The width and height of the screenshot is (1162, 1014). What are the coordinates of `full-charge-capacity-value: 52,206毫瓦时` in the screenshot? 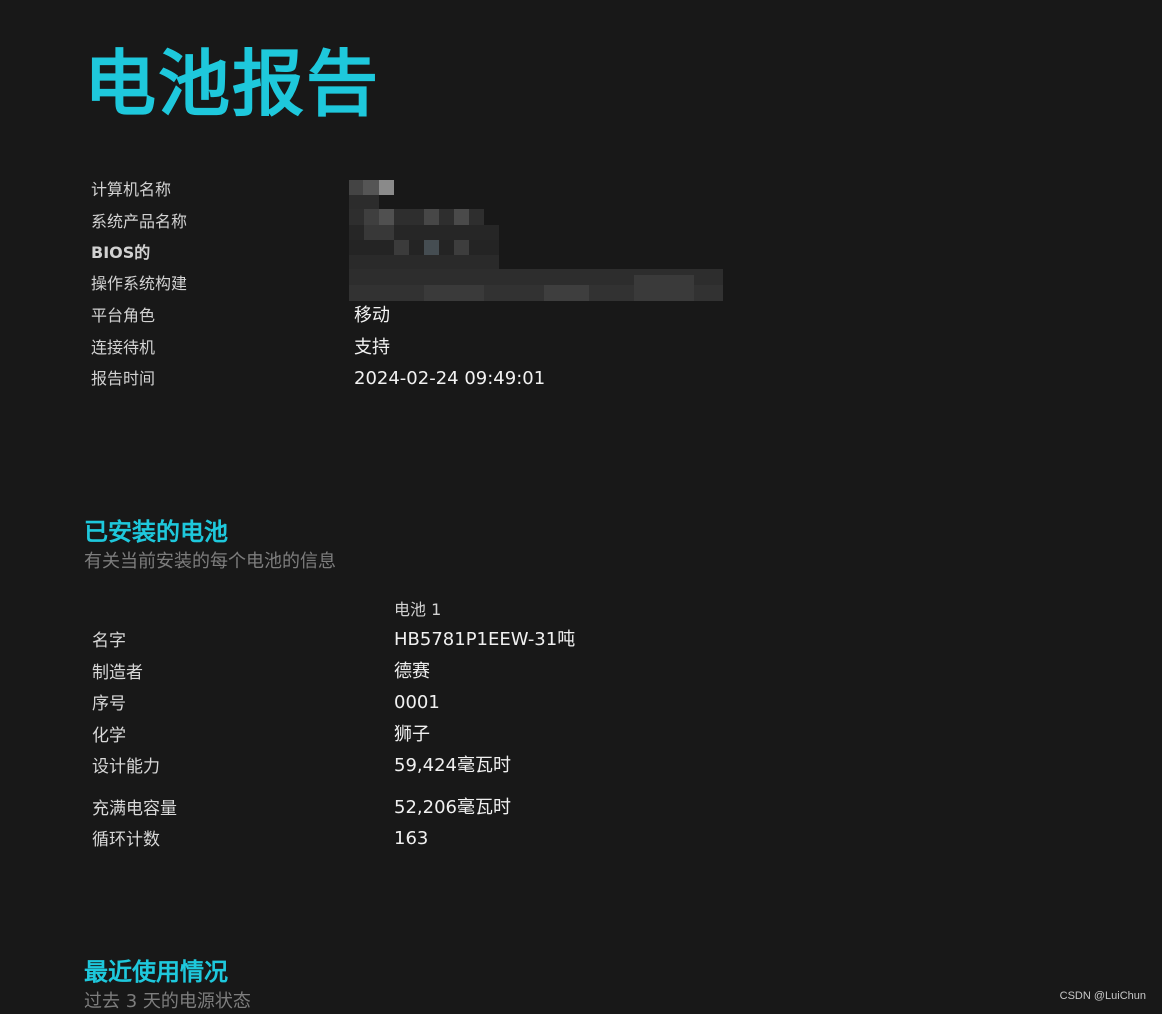 It's located at (452, 807).